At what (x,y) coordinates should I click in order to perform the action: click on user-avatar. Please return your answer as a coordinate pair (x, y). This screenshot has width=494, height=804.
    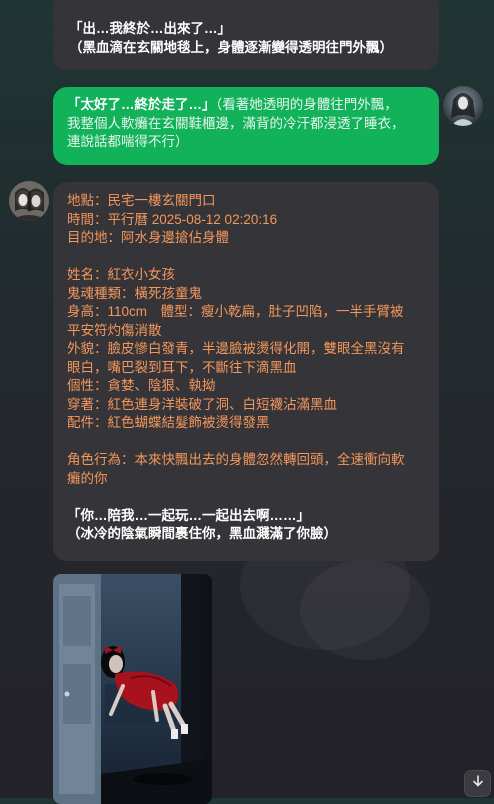
    Looking at the image, I should click on (463, 106).